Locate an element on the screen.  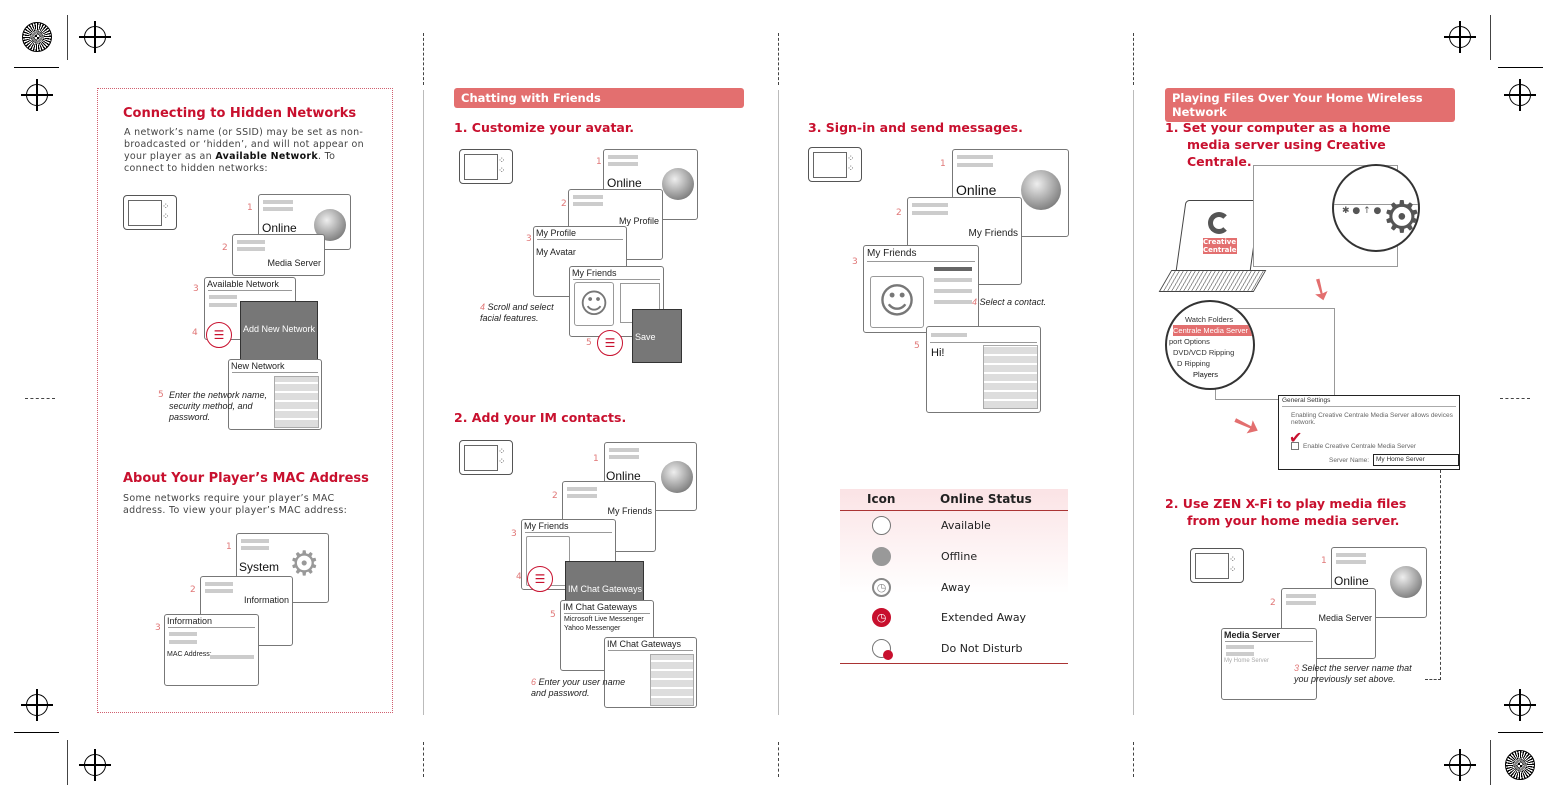
step-note: 4 Scroll and select facial features. is located at coordinates (517, 312).